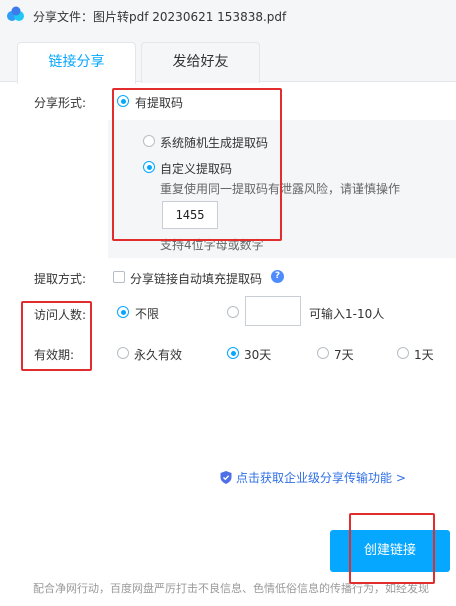 The width and height of the screenshot is (456, 606). What do you see at coordinates (233, 353) in the screenshot?
I see `radio-validity-30d` at bounding box center [233, 353].